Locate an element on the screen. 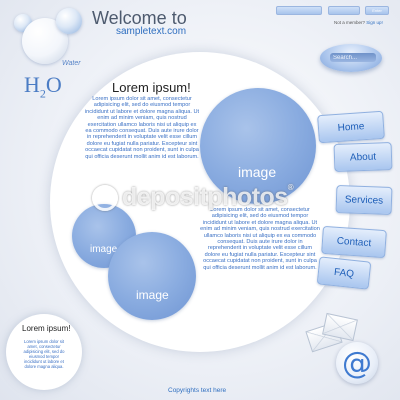 This screenshot has height=400, width=400. image-placeholder-medium: image is located at coordinates (152, 276).